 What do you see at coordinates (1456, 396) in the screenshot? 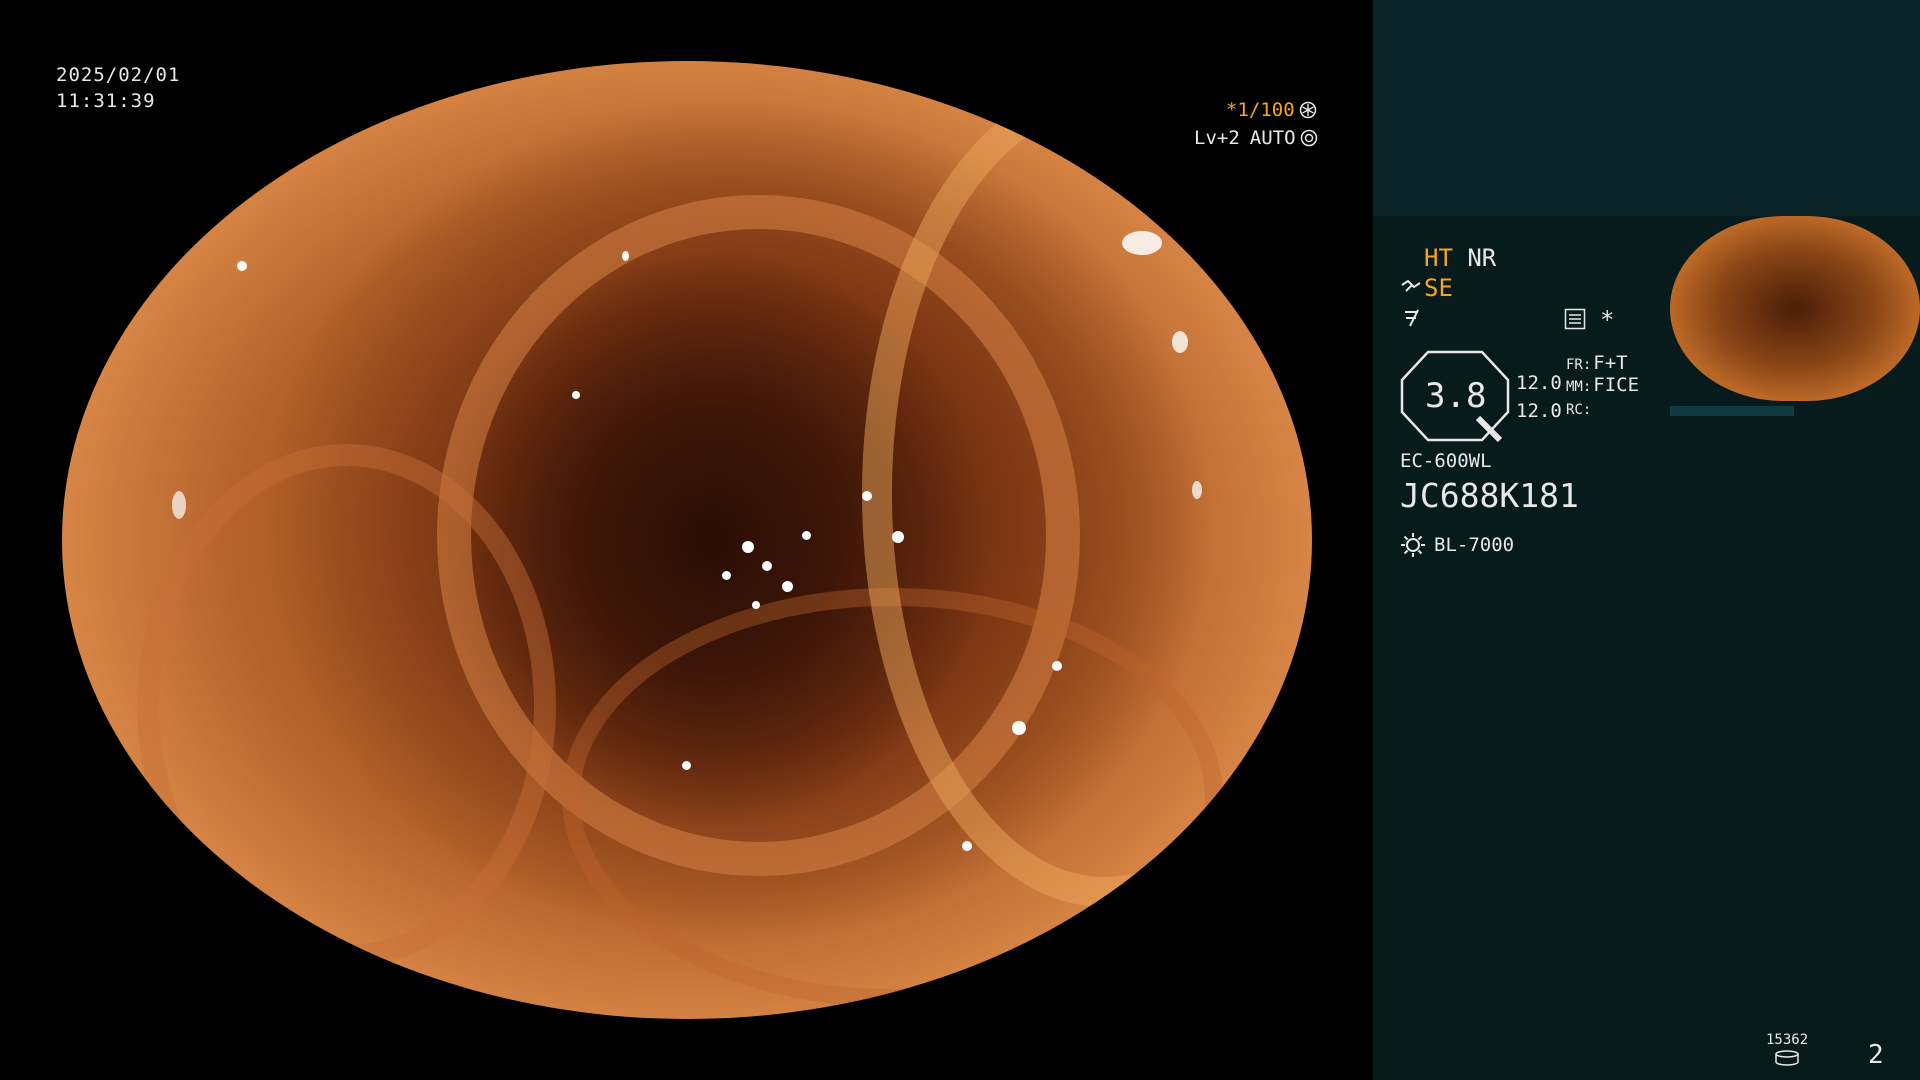
I see `zoom-value: 3.8` at bounding box center [1456, 396].